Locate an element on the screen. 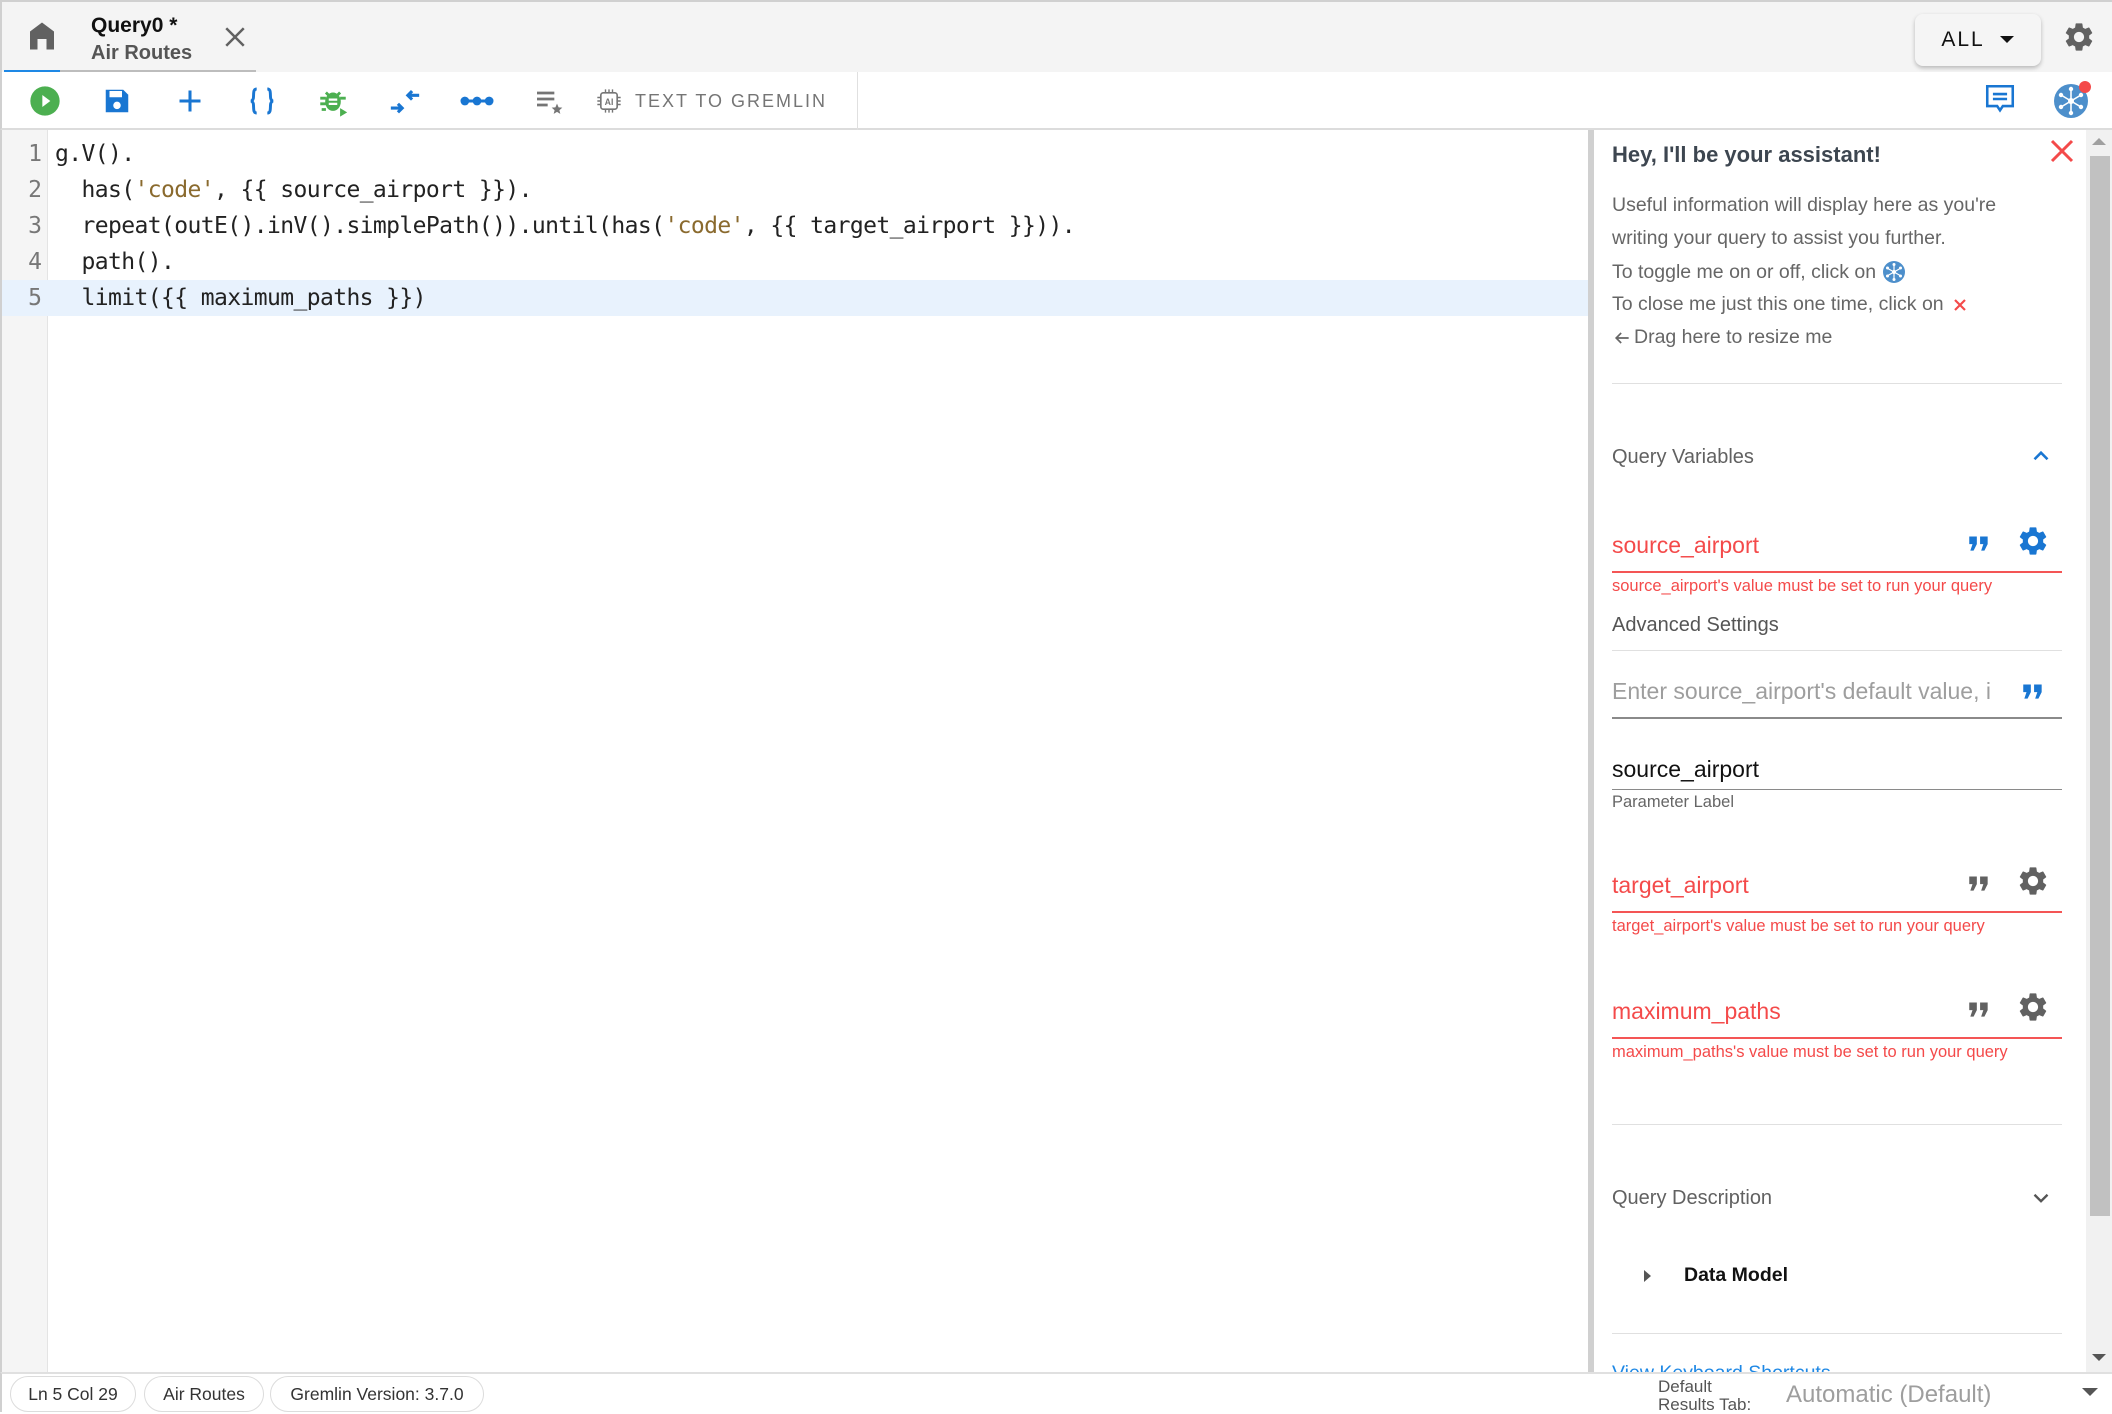  quote-icon is located at coordinates (1978, 883).